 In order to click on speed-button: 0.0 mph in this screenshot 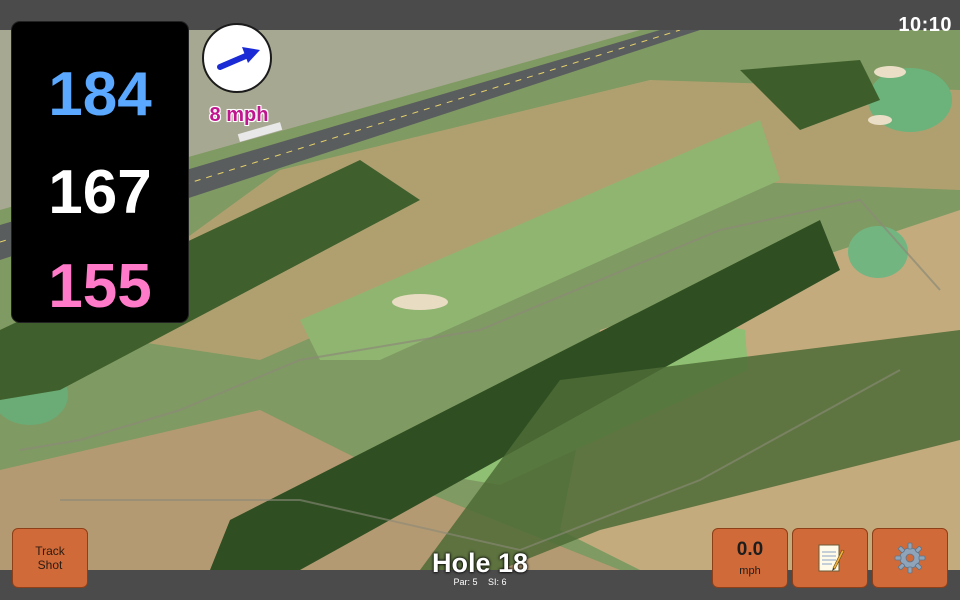, I will do `click(750, 558)`.